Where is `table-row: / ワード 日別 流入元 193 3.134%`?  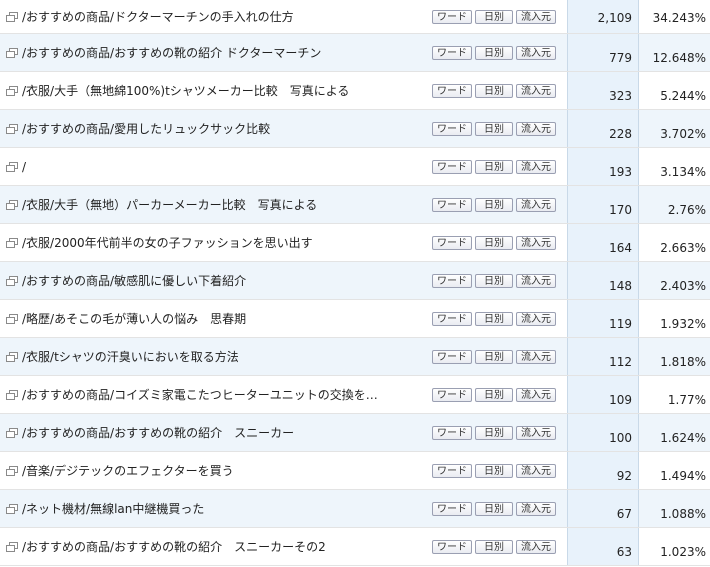 table-row: / ワード 日別 流入元 193 3.134% is located at coordinates (355, 167).